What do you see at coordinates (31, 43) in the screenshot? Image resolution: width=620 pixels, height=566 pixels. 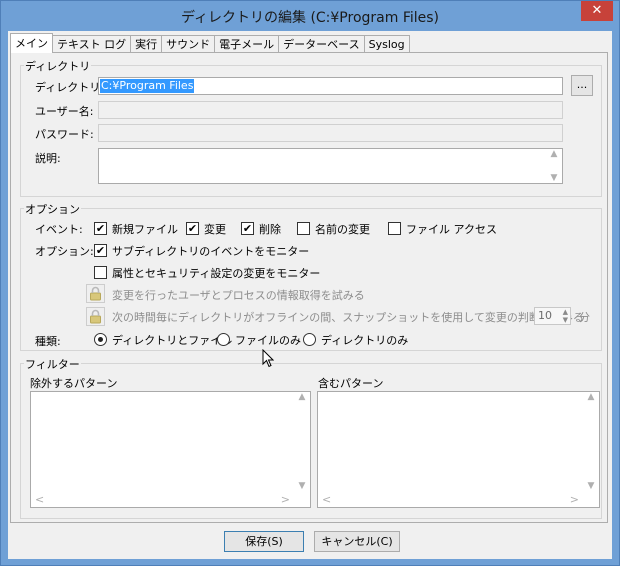 I see `tab-main: メイン` at bounding box center [31, 43].